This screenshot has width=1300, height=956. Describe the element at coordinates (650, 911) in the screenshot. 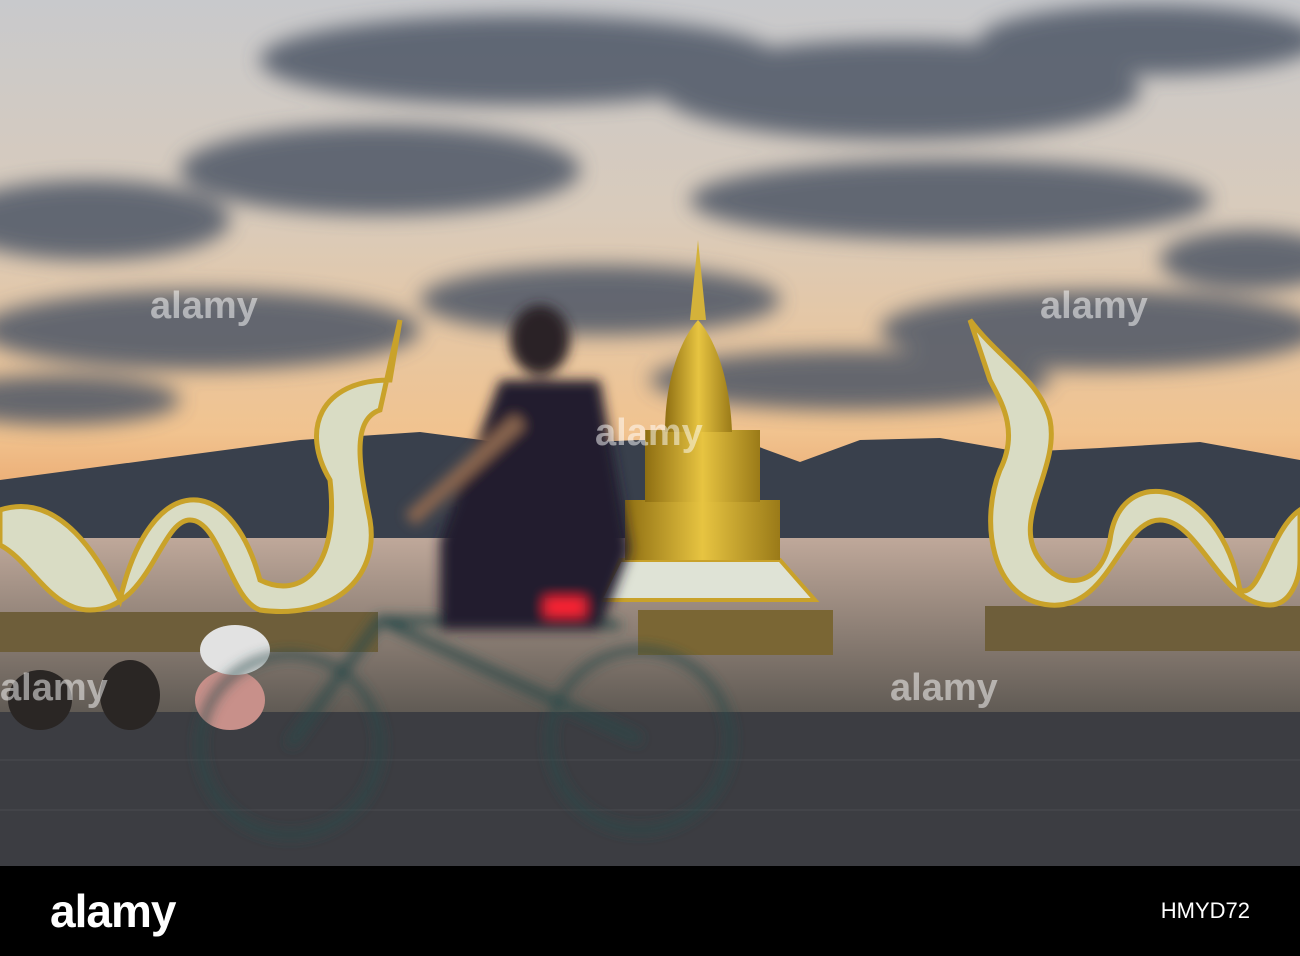

I see `footer-bar: alamy HMYD72` at that location.